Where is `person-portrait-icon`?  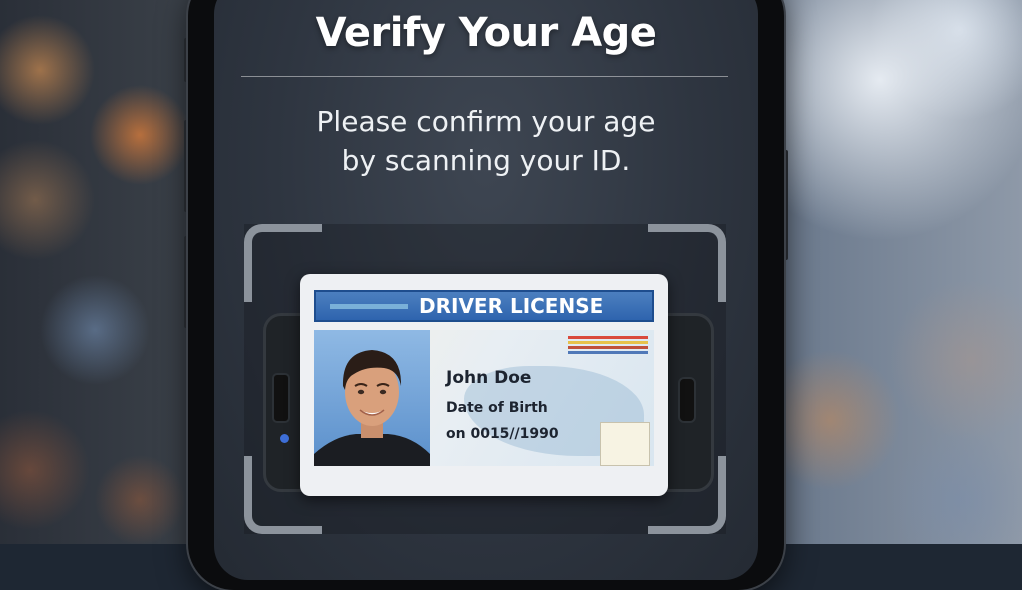 person-portrait-icon is located at coordinates (372, 408).